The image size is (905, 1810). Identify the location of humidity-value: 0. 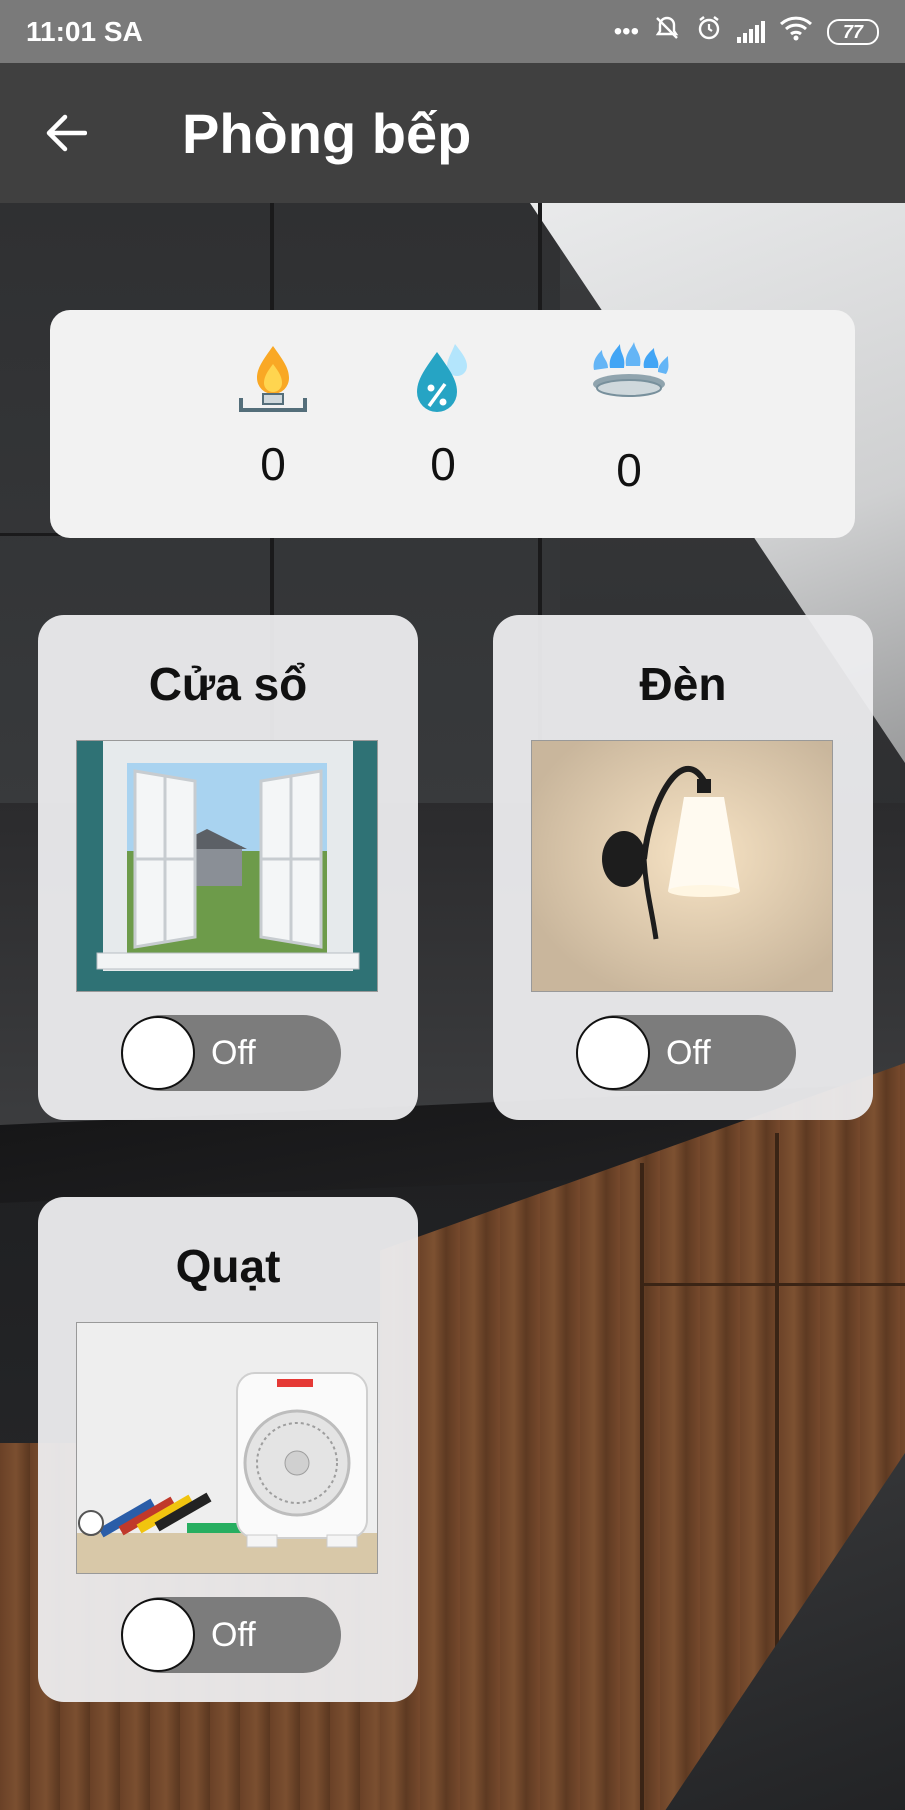
(443, 464).